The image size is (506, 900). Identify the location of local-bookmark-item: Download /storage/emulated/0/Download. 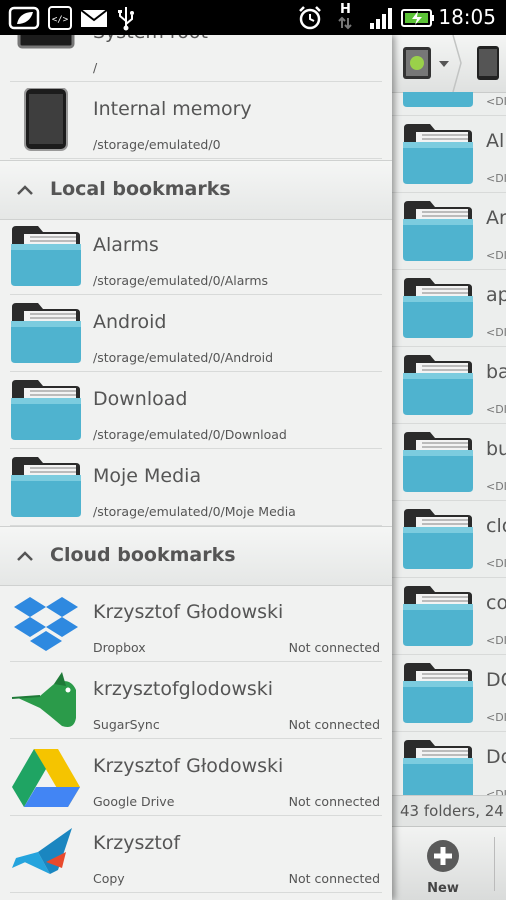
(196, 410).